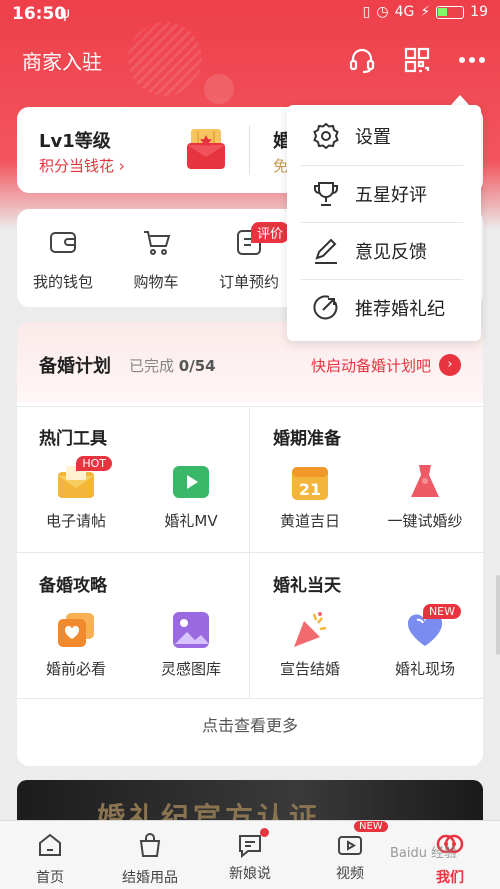  Describe the element at coordinates (50, 844) in the screenshot. I see `home-icon` at that location.